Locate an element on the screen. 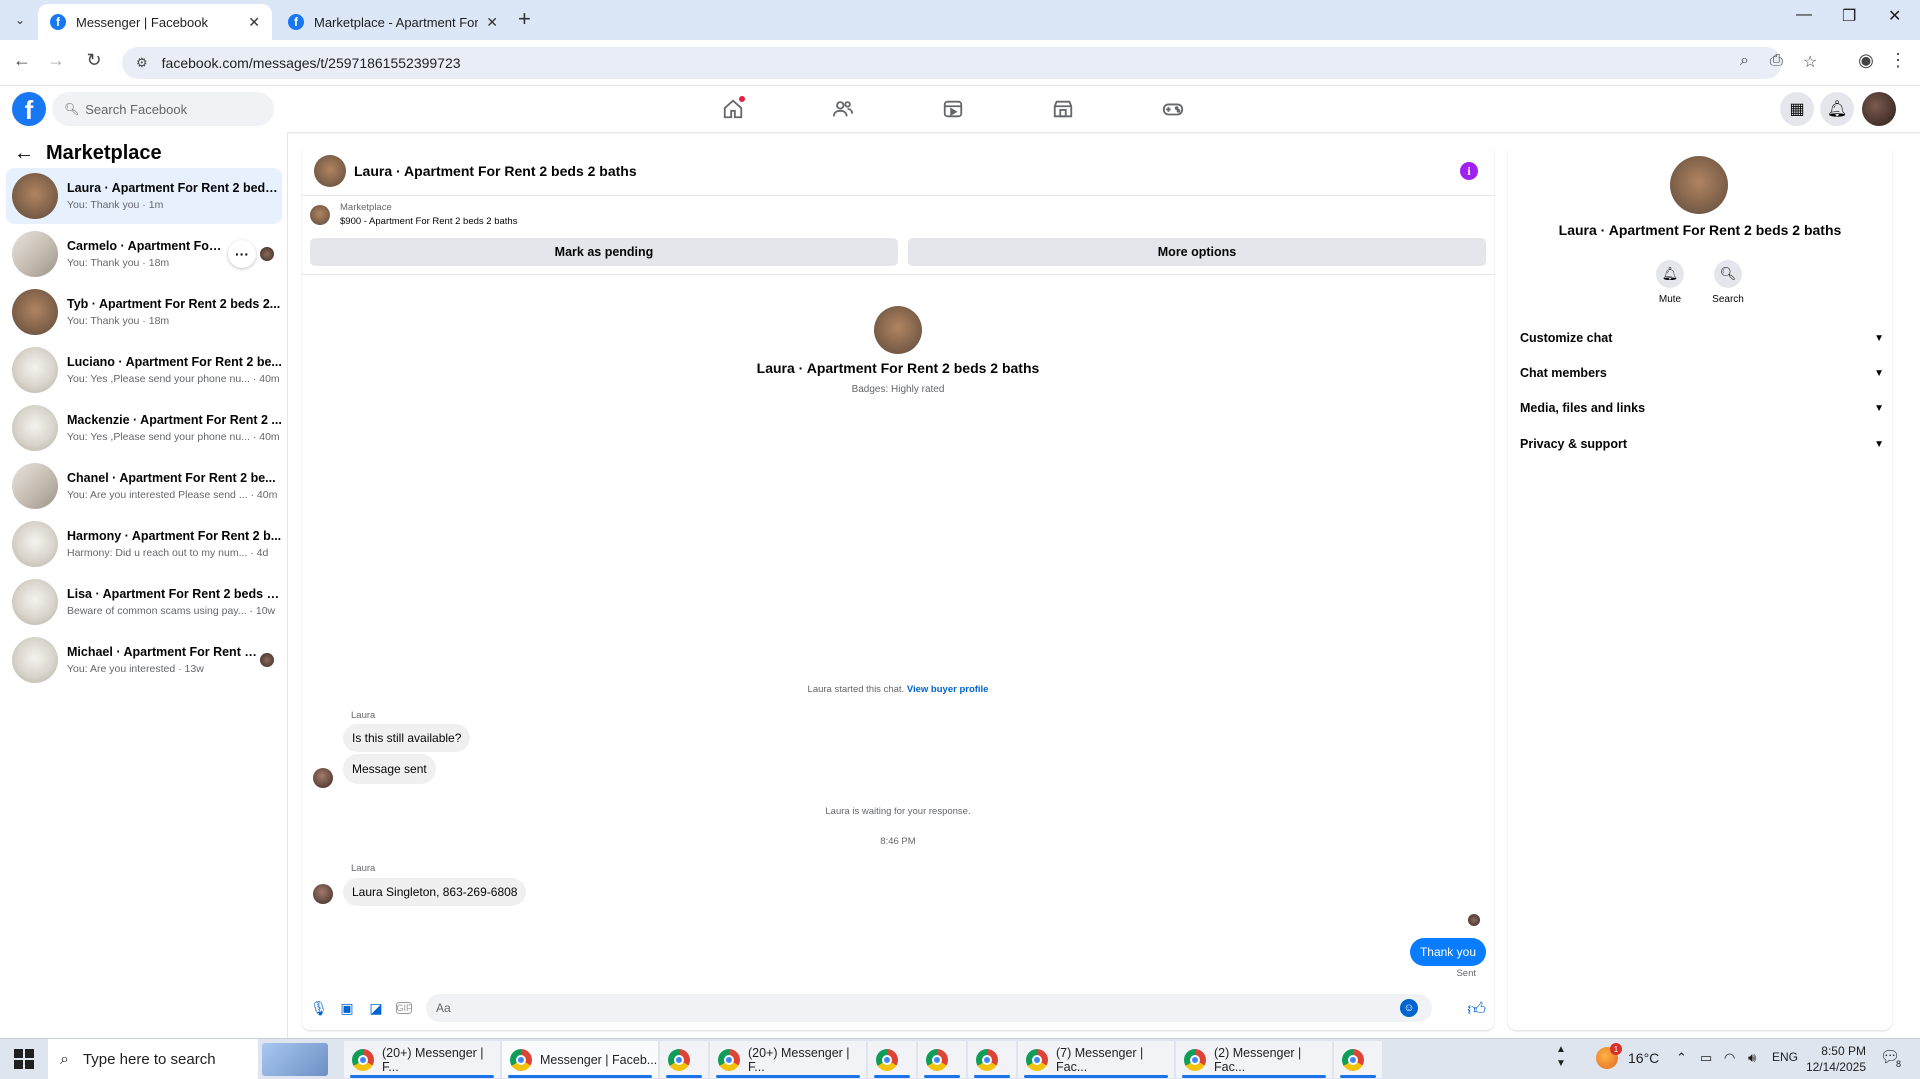 The width and height of the screenshot is (1920, 1079). photo-icon: ▣ is located at coordinates (347, 1008).